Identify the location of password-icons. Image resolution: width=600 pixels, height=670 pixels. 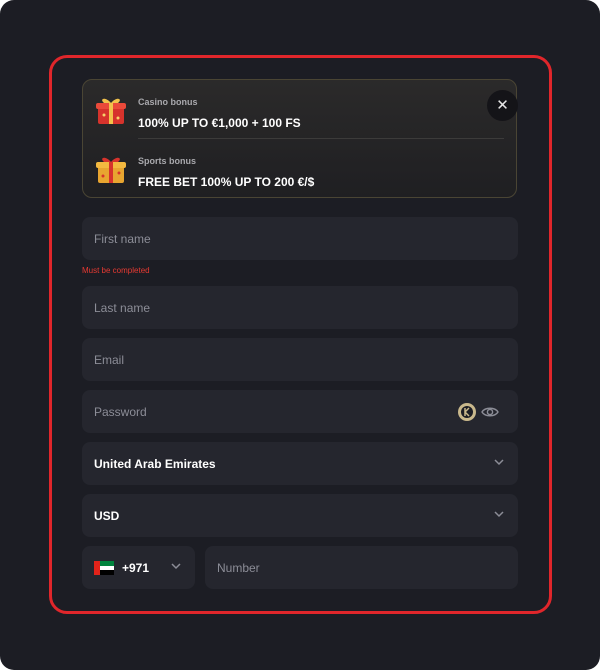
(478, 412).